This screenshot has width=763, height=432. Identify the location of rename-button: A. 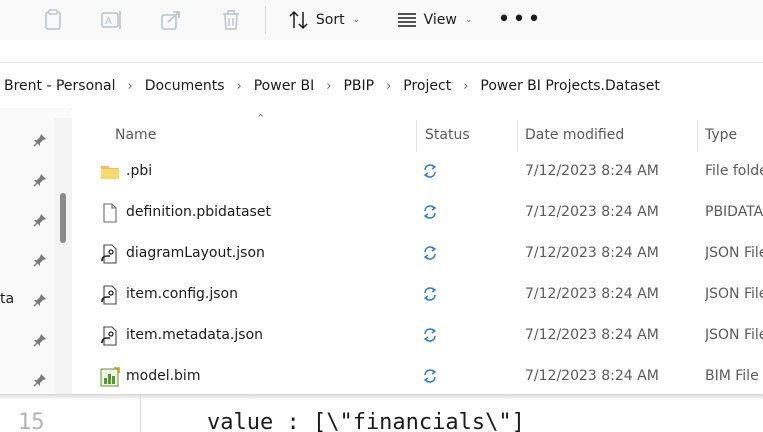
(112, 20).